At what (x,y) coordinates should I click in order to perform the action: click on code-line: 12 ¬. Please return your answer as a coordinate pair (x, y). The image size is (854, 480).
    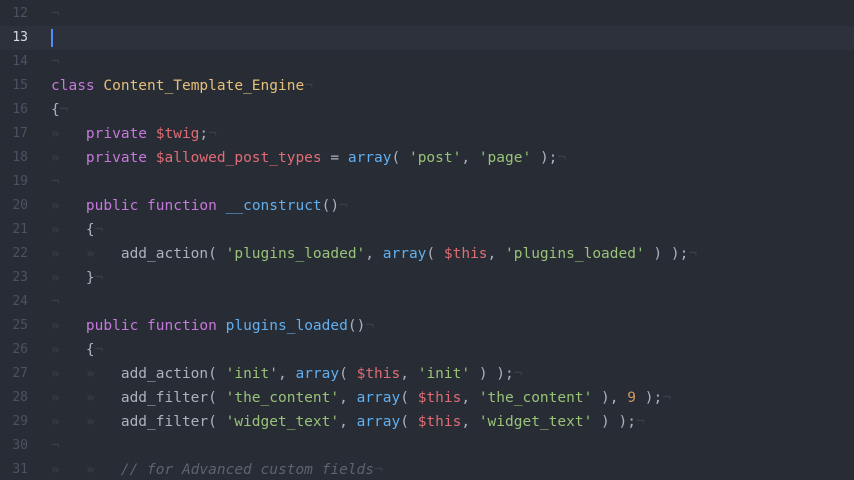
    Looking at the image, I should click on (427, 14).